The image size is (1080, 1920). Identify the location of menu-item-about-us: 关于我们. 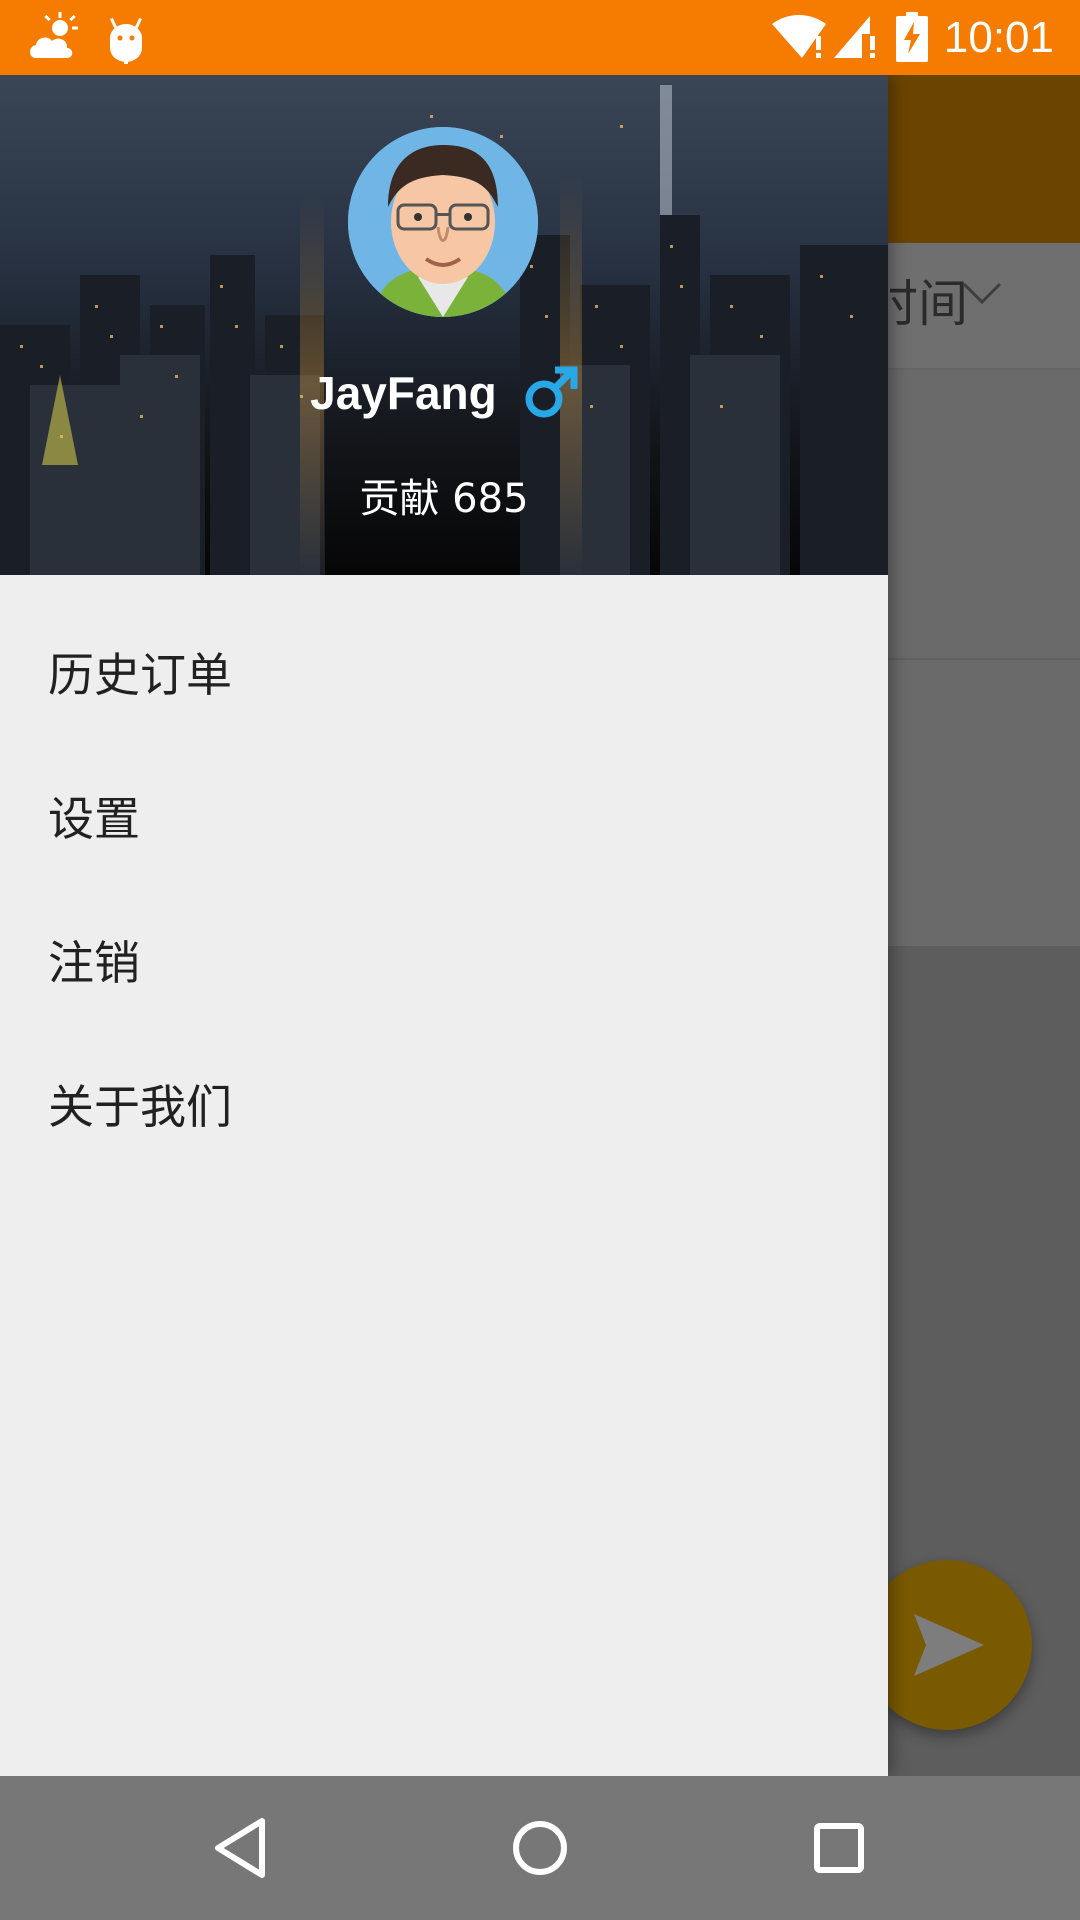
(444, 1104).